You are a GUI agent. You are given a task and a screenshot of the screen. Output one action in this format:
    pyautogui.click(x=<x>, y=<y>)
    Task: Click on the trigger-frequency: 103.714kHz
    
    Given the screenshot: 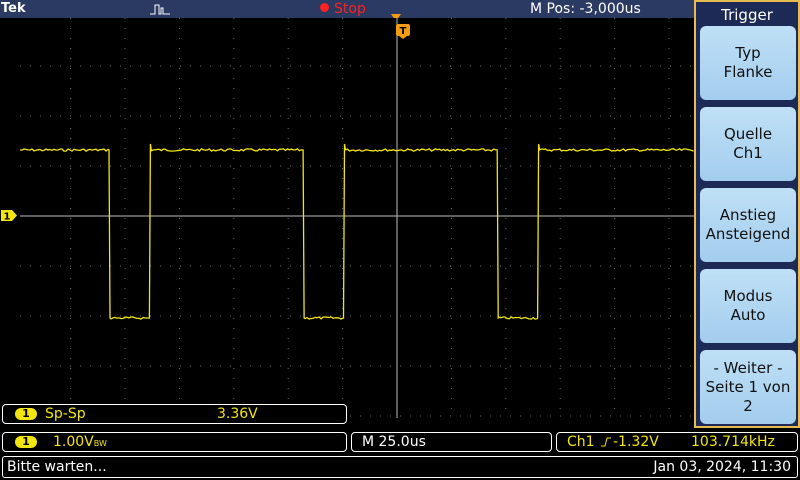 What is the action you would take?
    pyautogui.click(x=733, y=442)
    